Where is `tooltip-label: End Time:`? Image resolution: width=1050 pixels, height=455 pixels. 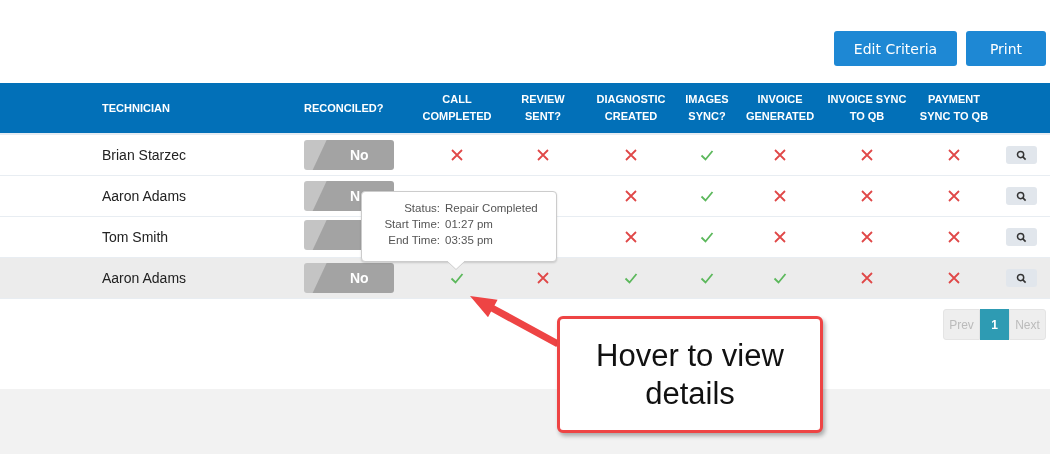
tooltip-label: End Time: is located at coordinates (413, 240).